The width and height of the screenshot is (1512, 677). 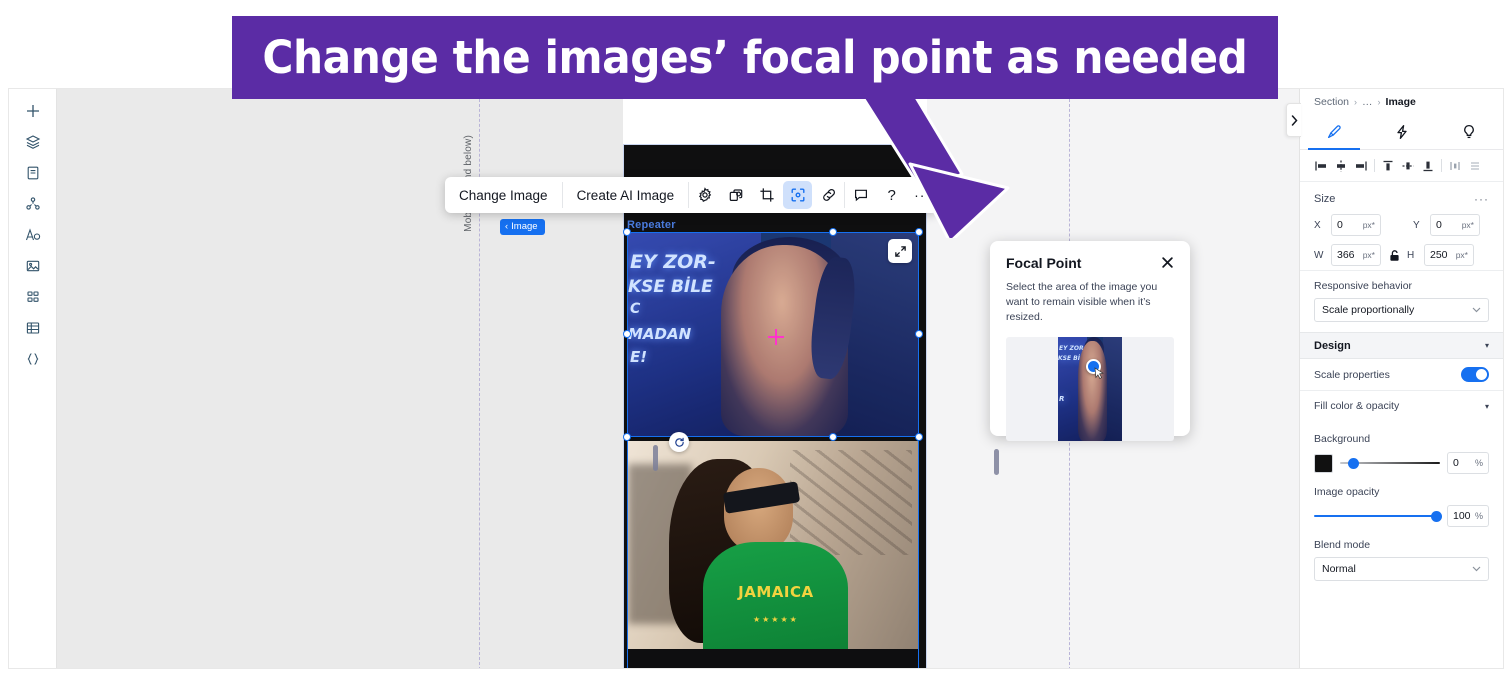 I want to click on h-unit: px*, so click(x=1461, y=255).